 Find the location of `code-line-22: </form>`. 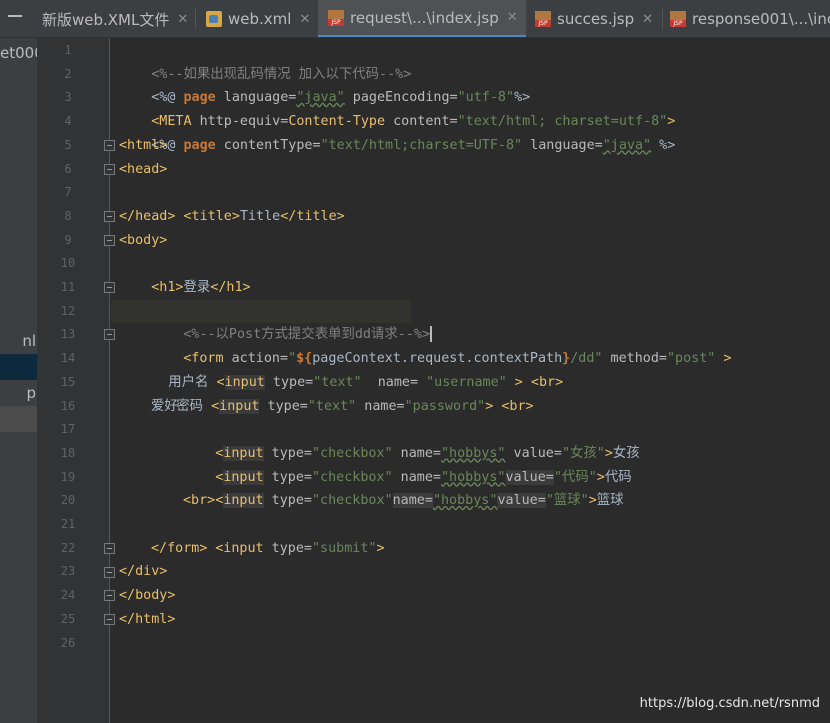

code-line-22: </form> is located at coordinates (179, 549).